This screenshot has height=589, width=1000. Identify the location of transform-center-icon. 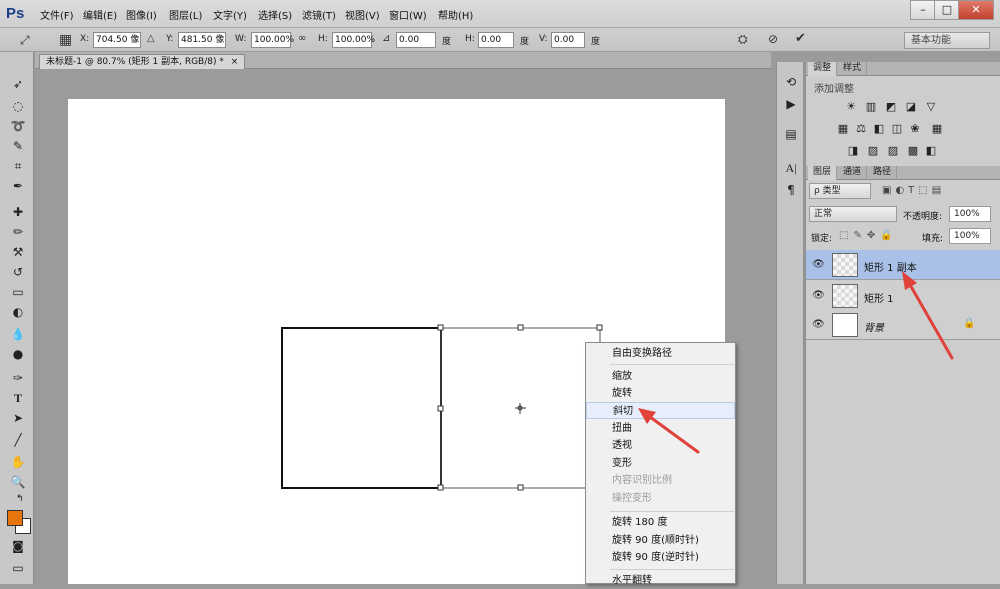
(520, 408).